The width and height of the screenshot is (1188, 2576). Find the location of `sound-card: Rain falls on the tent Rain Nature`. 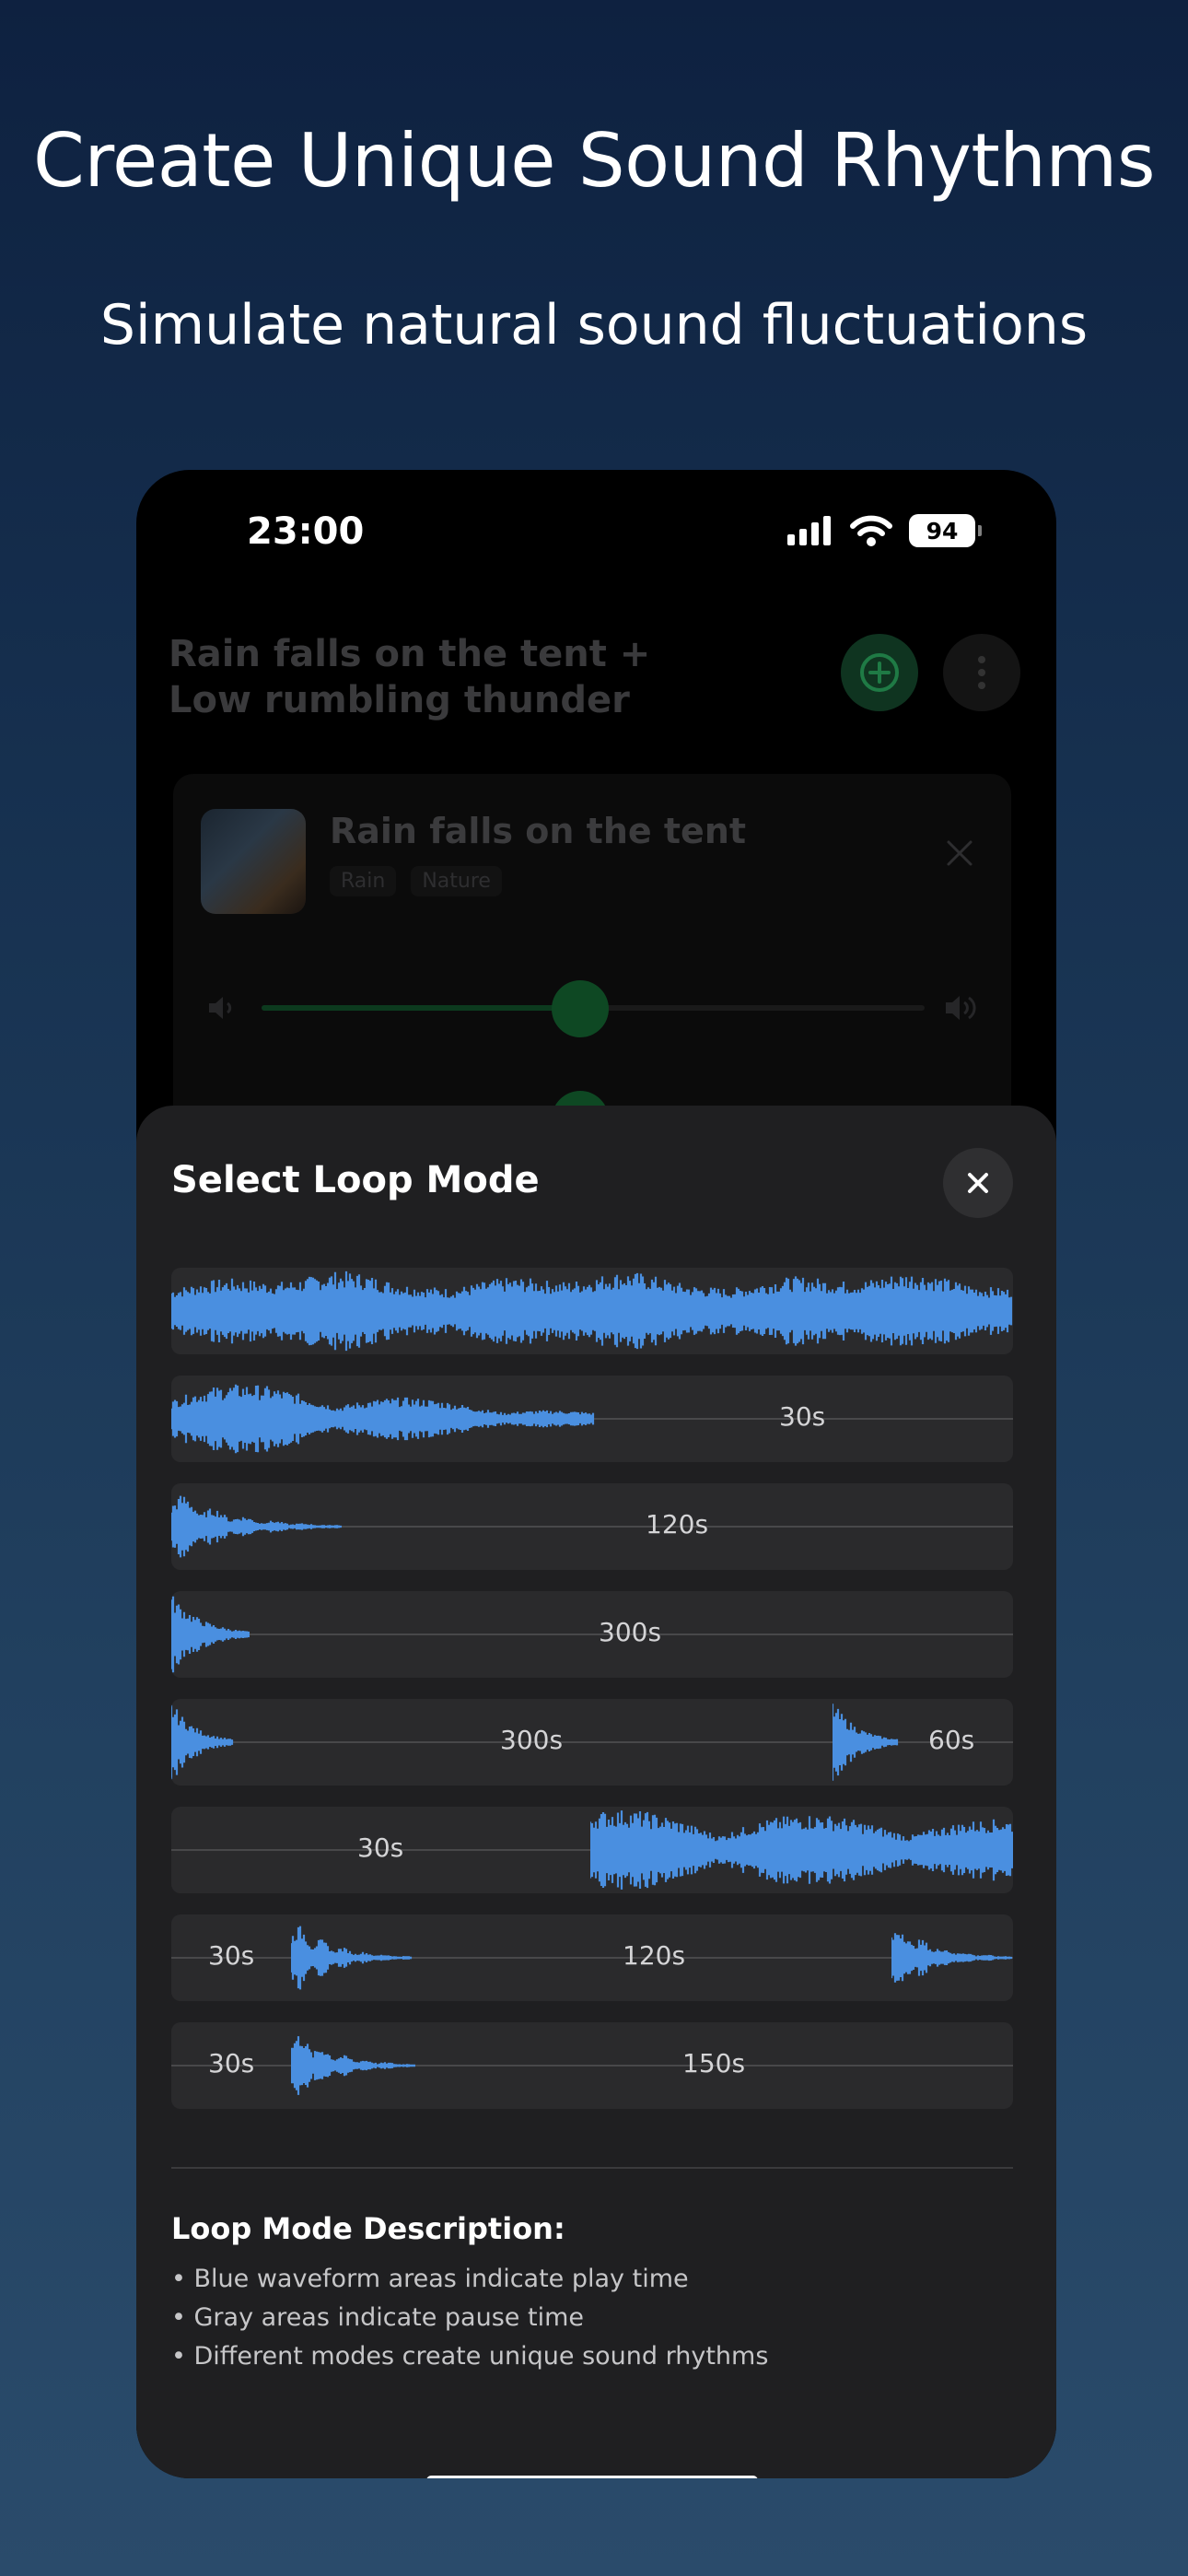

sound-card: Rain falls on the tent Rain Nature is located at coordinates (592, 967).